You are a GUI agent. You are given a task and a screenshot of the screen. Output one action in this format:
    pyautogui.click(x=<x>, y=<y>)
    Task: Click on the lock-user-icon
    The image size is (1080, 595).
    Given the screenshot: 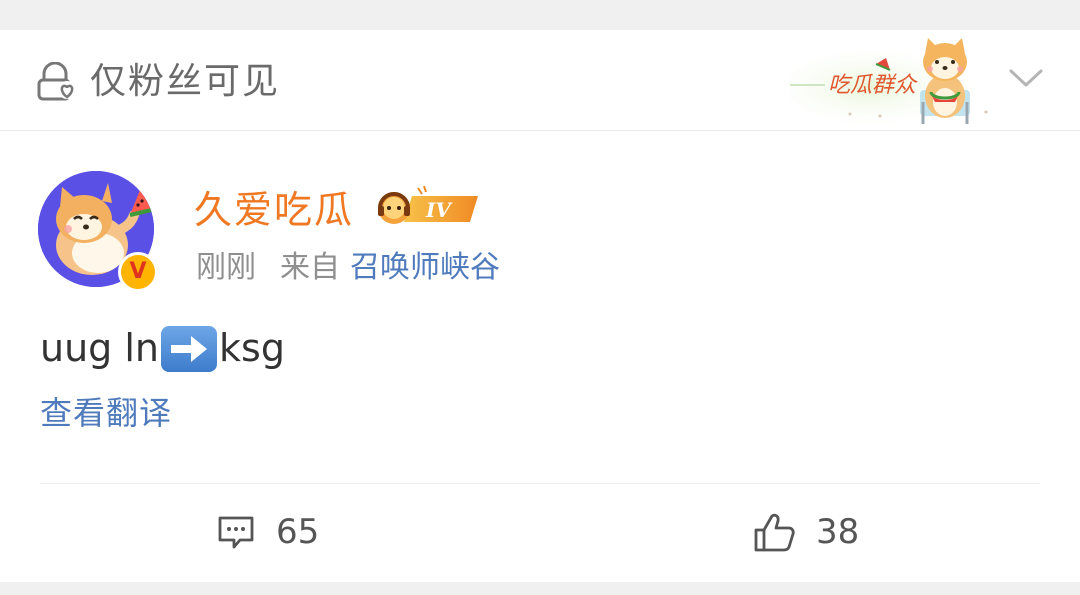 What is the action you would take?
    pyautogui.click(x=56, y=81)
    